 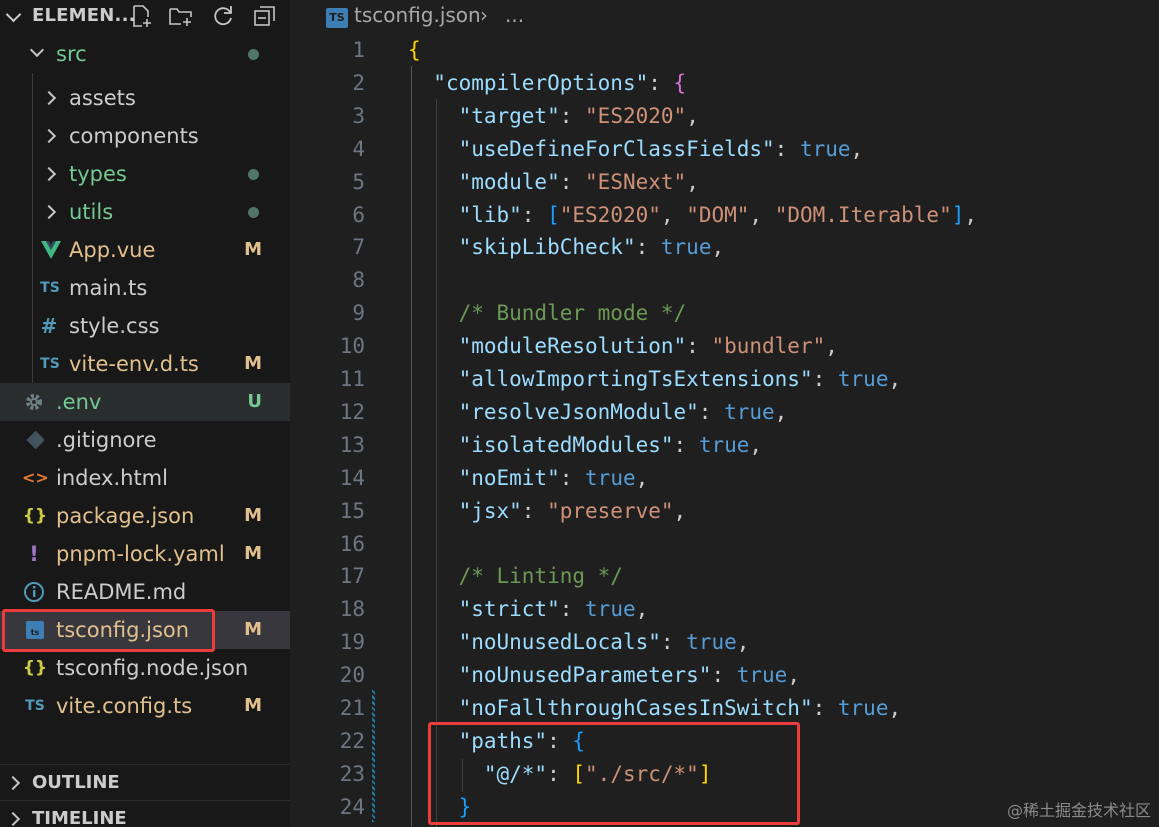 I want to click on tree-item-label: main.ts, so click(x=108, y=288).